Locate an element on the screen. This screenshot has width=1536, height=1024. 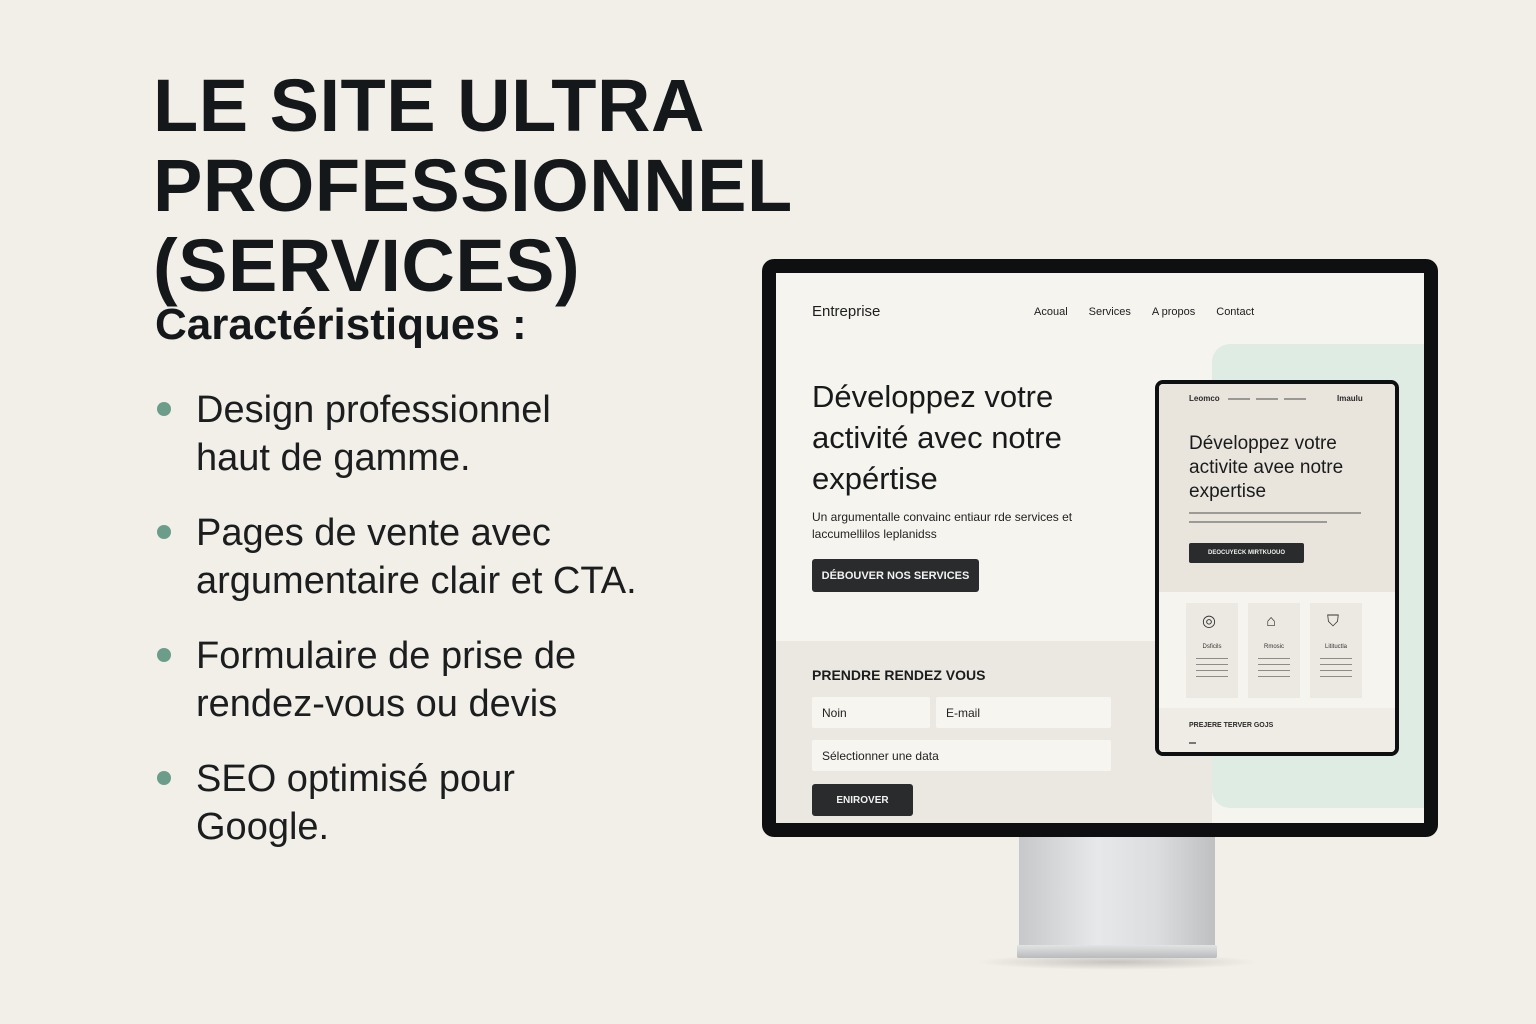
name-field: Noin is located at coordinates (871, 712).